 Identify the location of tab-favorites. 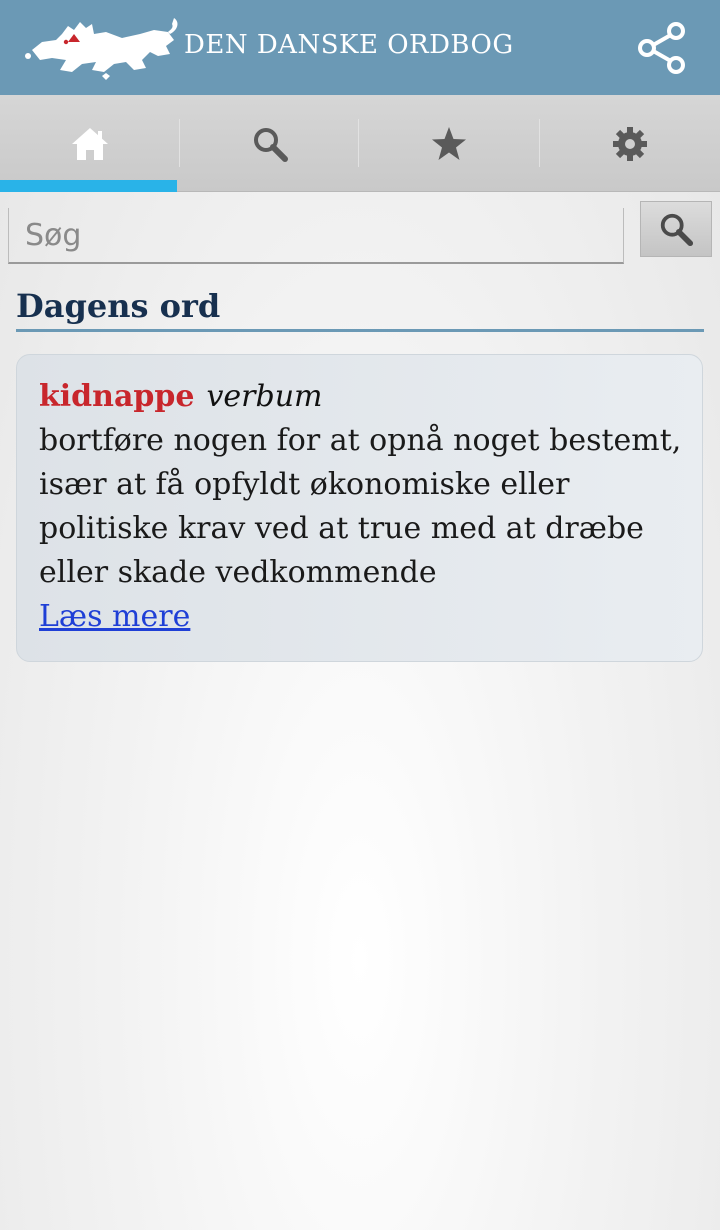
(449, 143).